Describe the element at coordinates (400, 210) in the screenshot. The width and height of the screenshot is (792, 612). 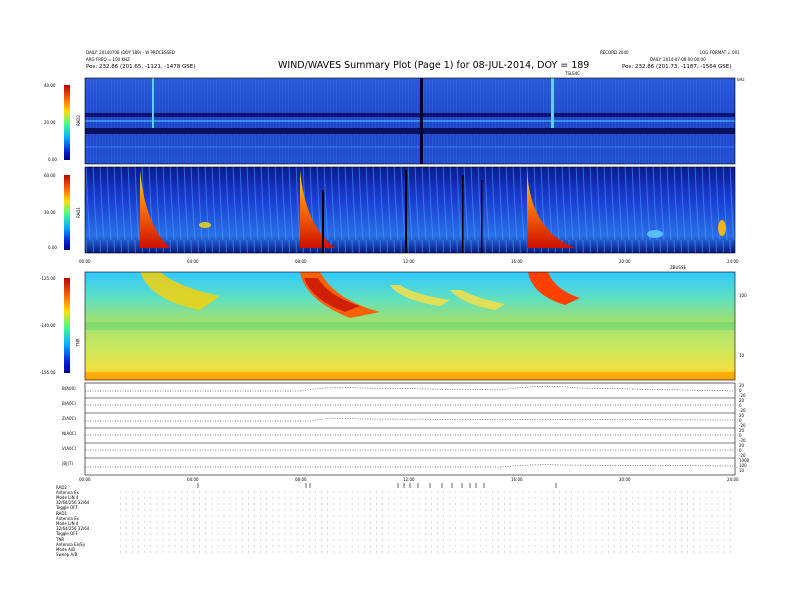
I see `rad1-panel` at that location.